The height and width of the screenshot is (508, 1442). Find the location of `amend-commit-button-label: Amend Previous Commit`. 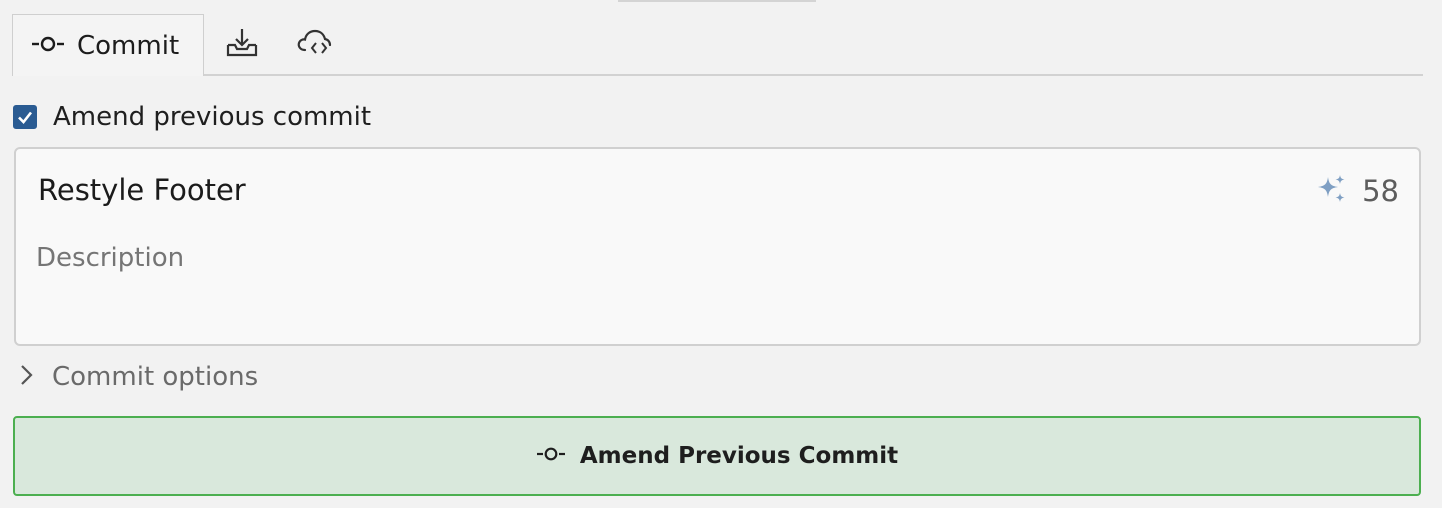

amend-commit-button-label: Amend Previous Commit is located at coordinates (739, 456).